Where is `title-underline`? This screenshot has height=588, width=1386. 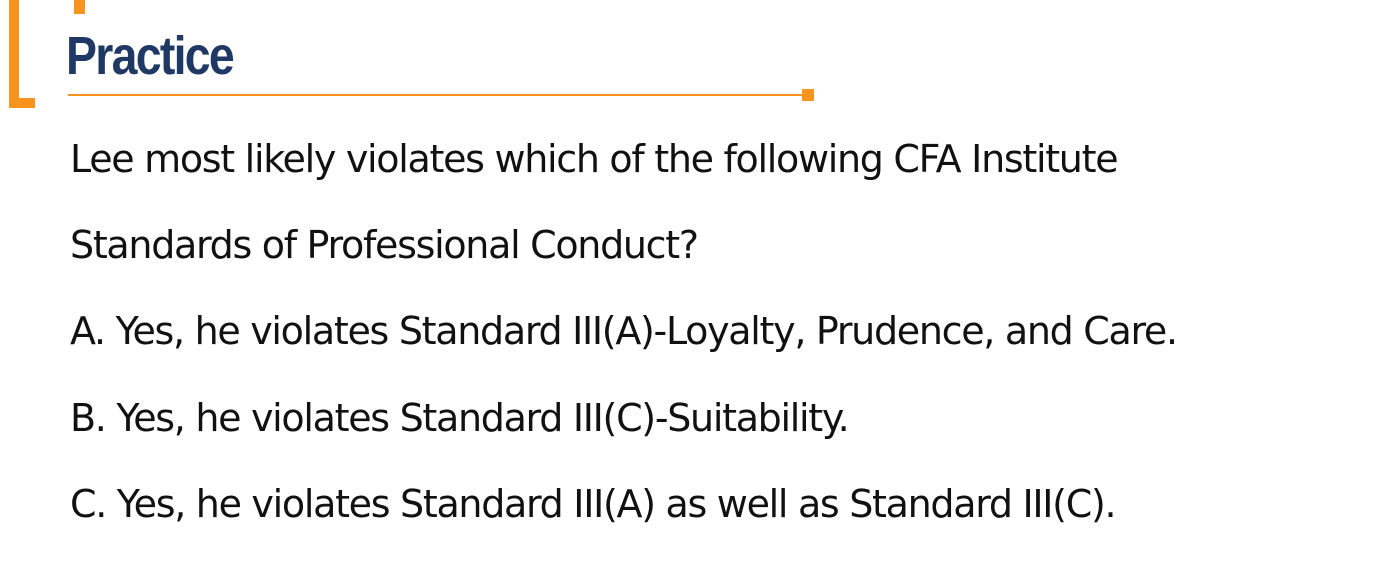 title-underline is located at coordinates (437, 95).